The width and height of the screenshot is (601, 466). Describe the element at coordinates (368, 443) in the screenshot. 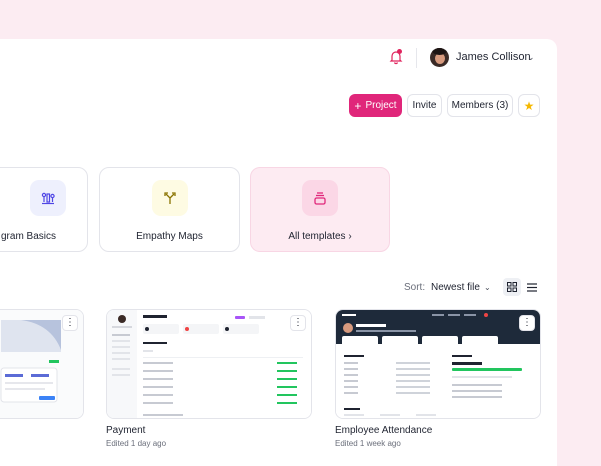

I see `project-edited-time: Edited 1 week ago` at that location.